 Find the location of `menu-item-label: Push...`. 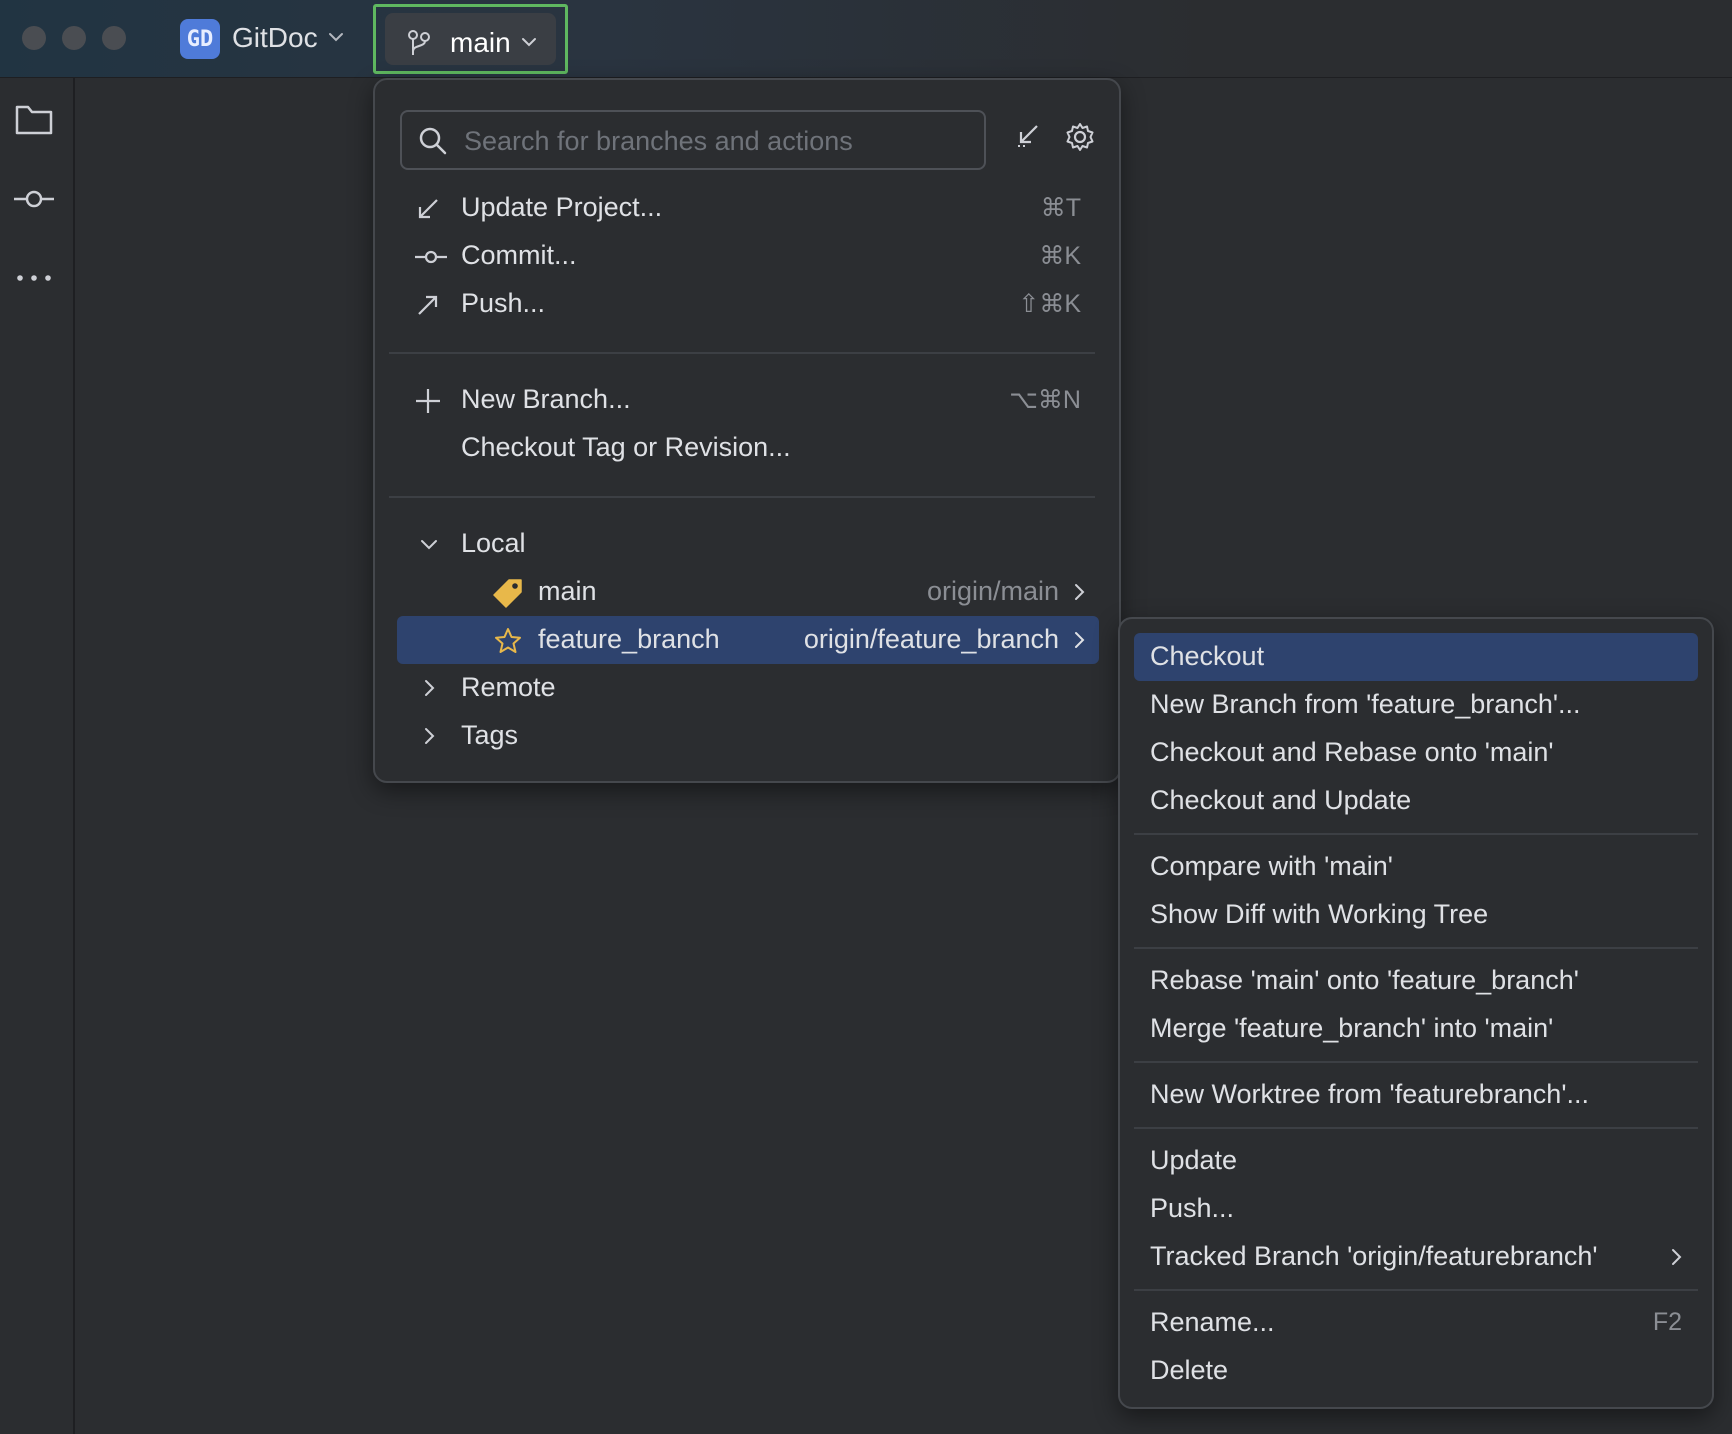

menu-item-label: Push... is located at coordinates (503, 303).